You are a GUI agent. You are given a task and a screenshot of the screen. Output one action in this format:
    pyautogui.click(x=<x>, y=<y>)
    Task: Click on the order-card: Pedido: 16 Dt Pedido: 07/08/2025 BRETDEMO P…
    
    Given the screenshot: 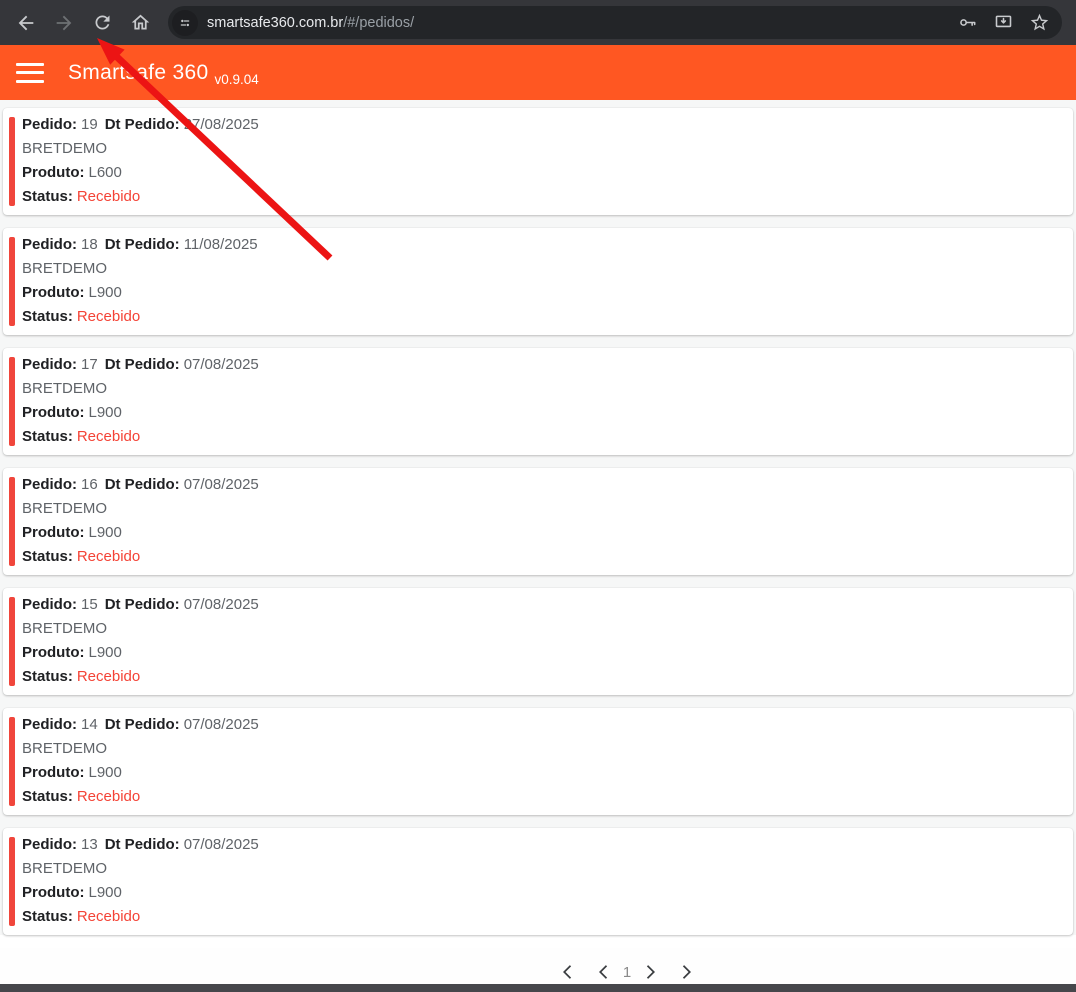 What is the action you would take?
    pyautogui.click(x=538, y=521)
    